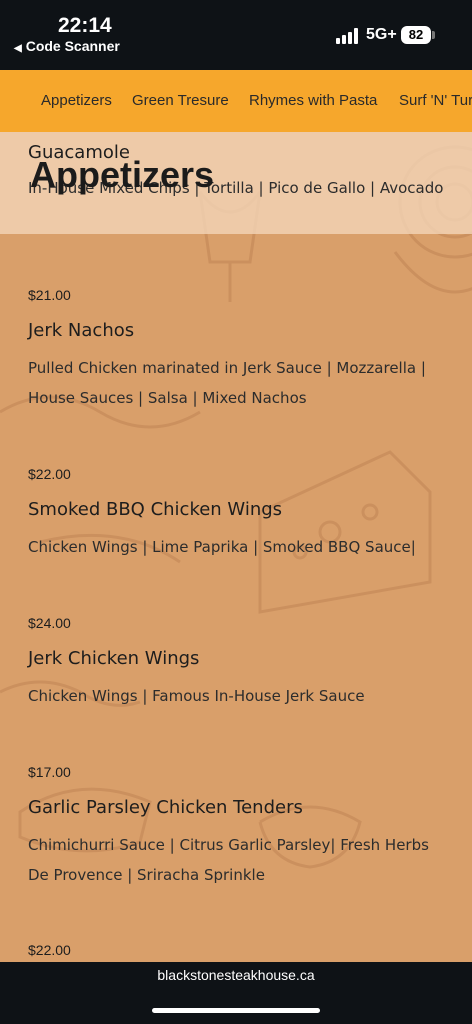  I want to click on clock: 22:14, so click(85, 25).